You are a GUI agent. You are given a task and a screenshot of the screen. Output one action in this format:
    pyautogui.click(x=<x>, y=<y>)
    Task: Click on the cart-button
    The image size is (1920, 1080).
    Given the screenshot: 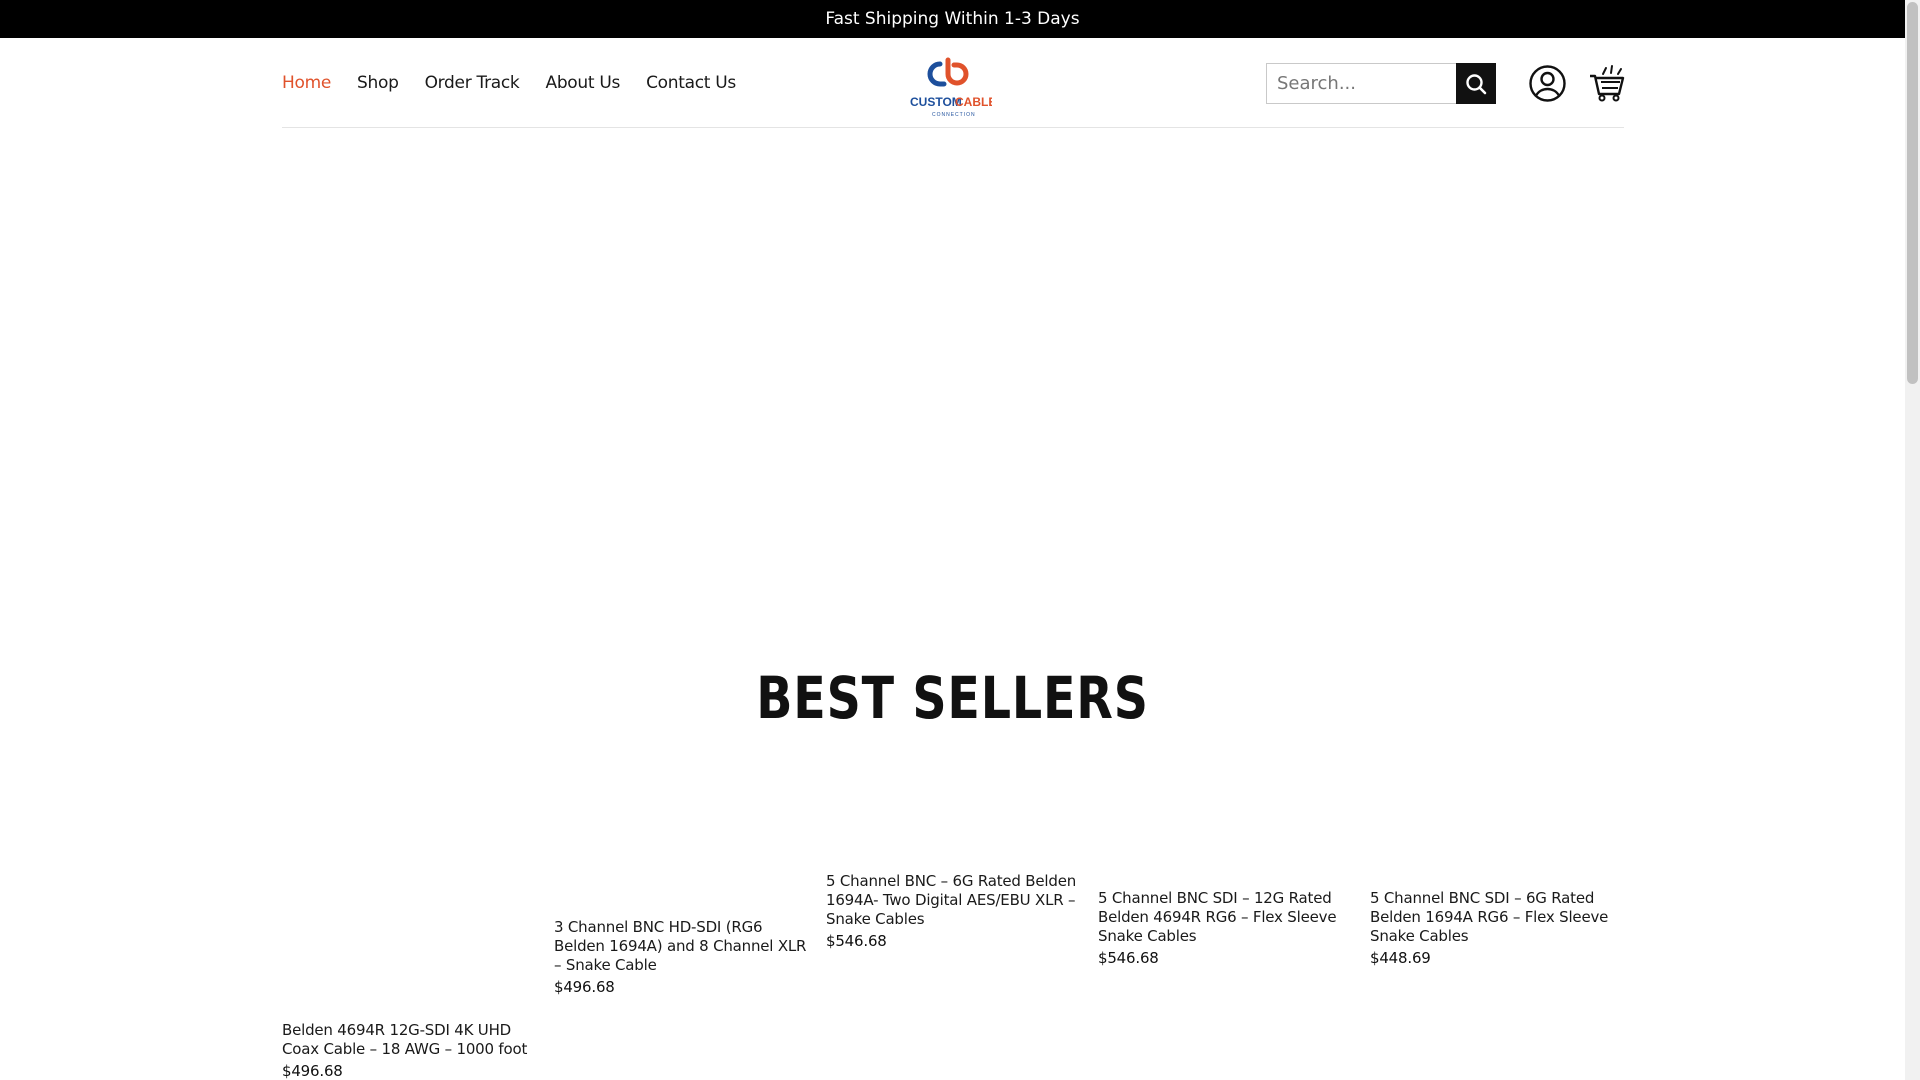 What is the action you would take?
    pyautogui.click(x=1607, y=83)
    